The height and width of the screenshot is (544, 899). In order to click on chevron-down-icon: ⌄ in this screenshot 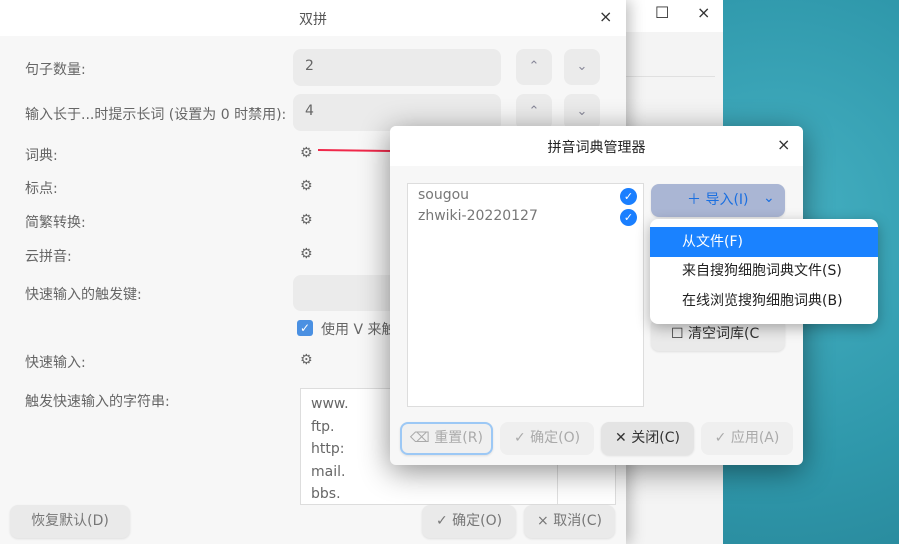, I will do `click(769, 198)`.